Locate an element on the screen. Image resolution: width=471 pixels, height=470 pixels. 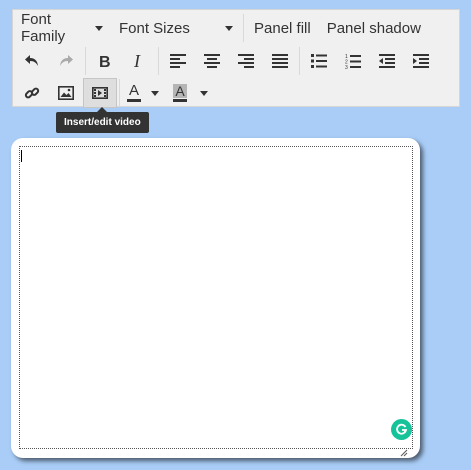
align-left-icon is located at coordinates (178, 61).